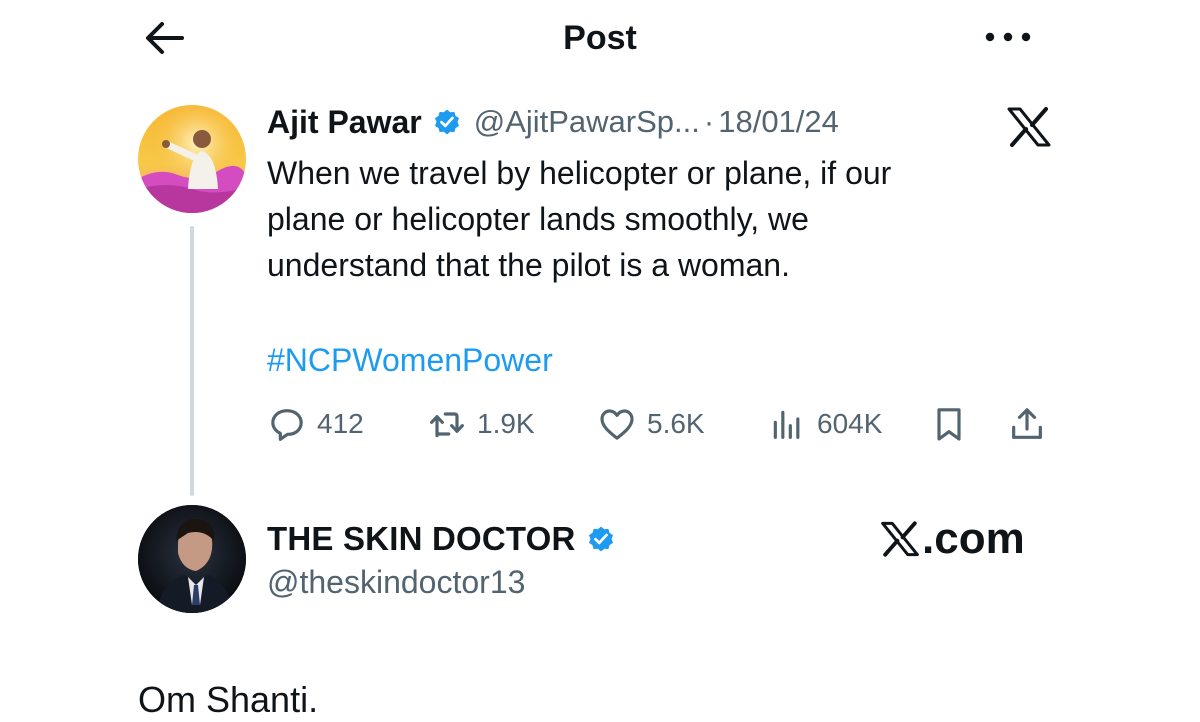 The width and height of the screenshot is (1200, 722). I want to click on bookmark-icon, so click(949, 424).